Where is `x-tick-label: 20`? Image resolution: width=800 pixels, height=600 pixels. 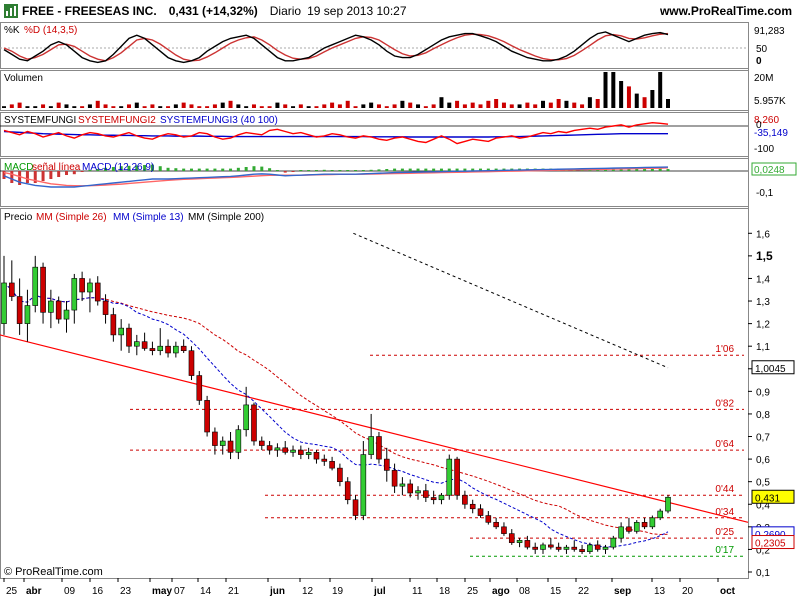
x-tick-label: 20 is located at coordinates (688, 591).